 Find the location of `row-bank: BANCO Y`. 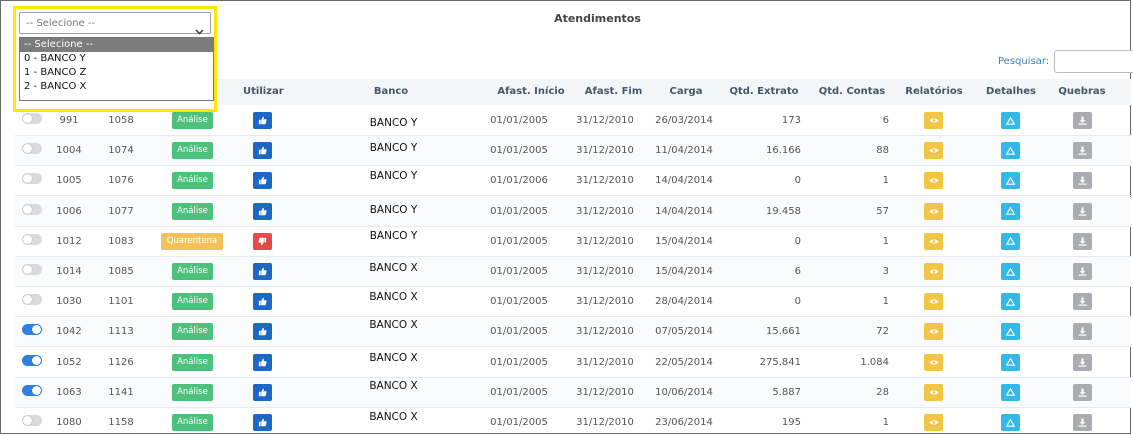

row-bank: BANCO Y is located at coordinates (393, 209).